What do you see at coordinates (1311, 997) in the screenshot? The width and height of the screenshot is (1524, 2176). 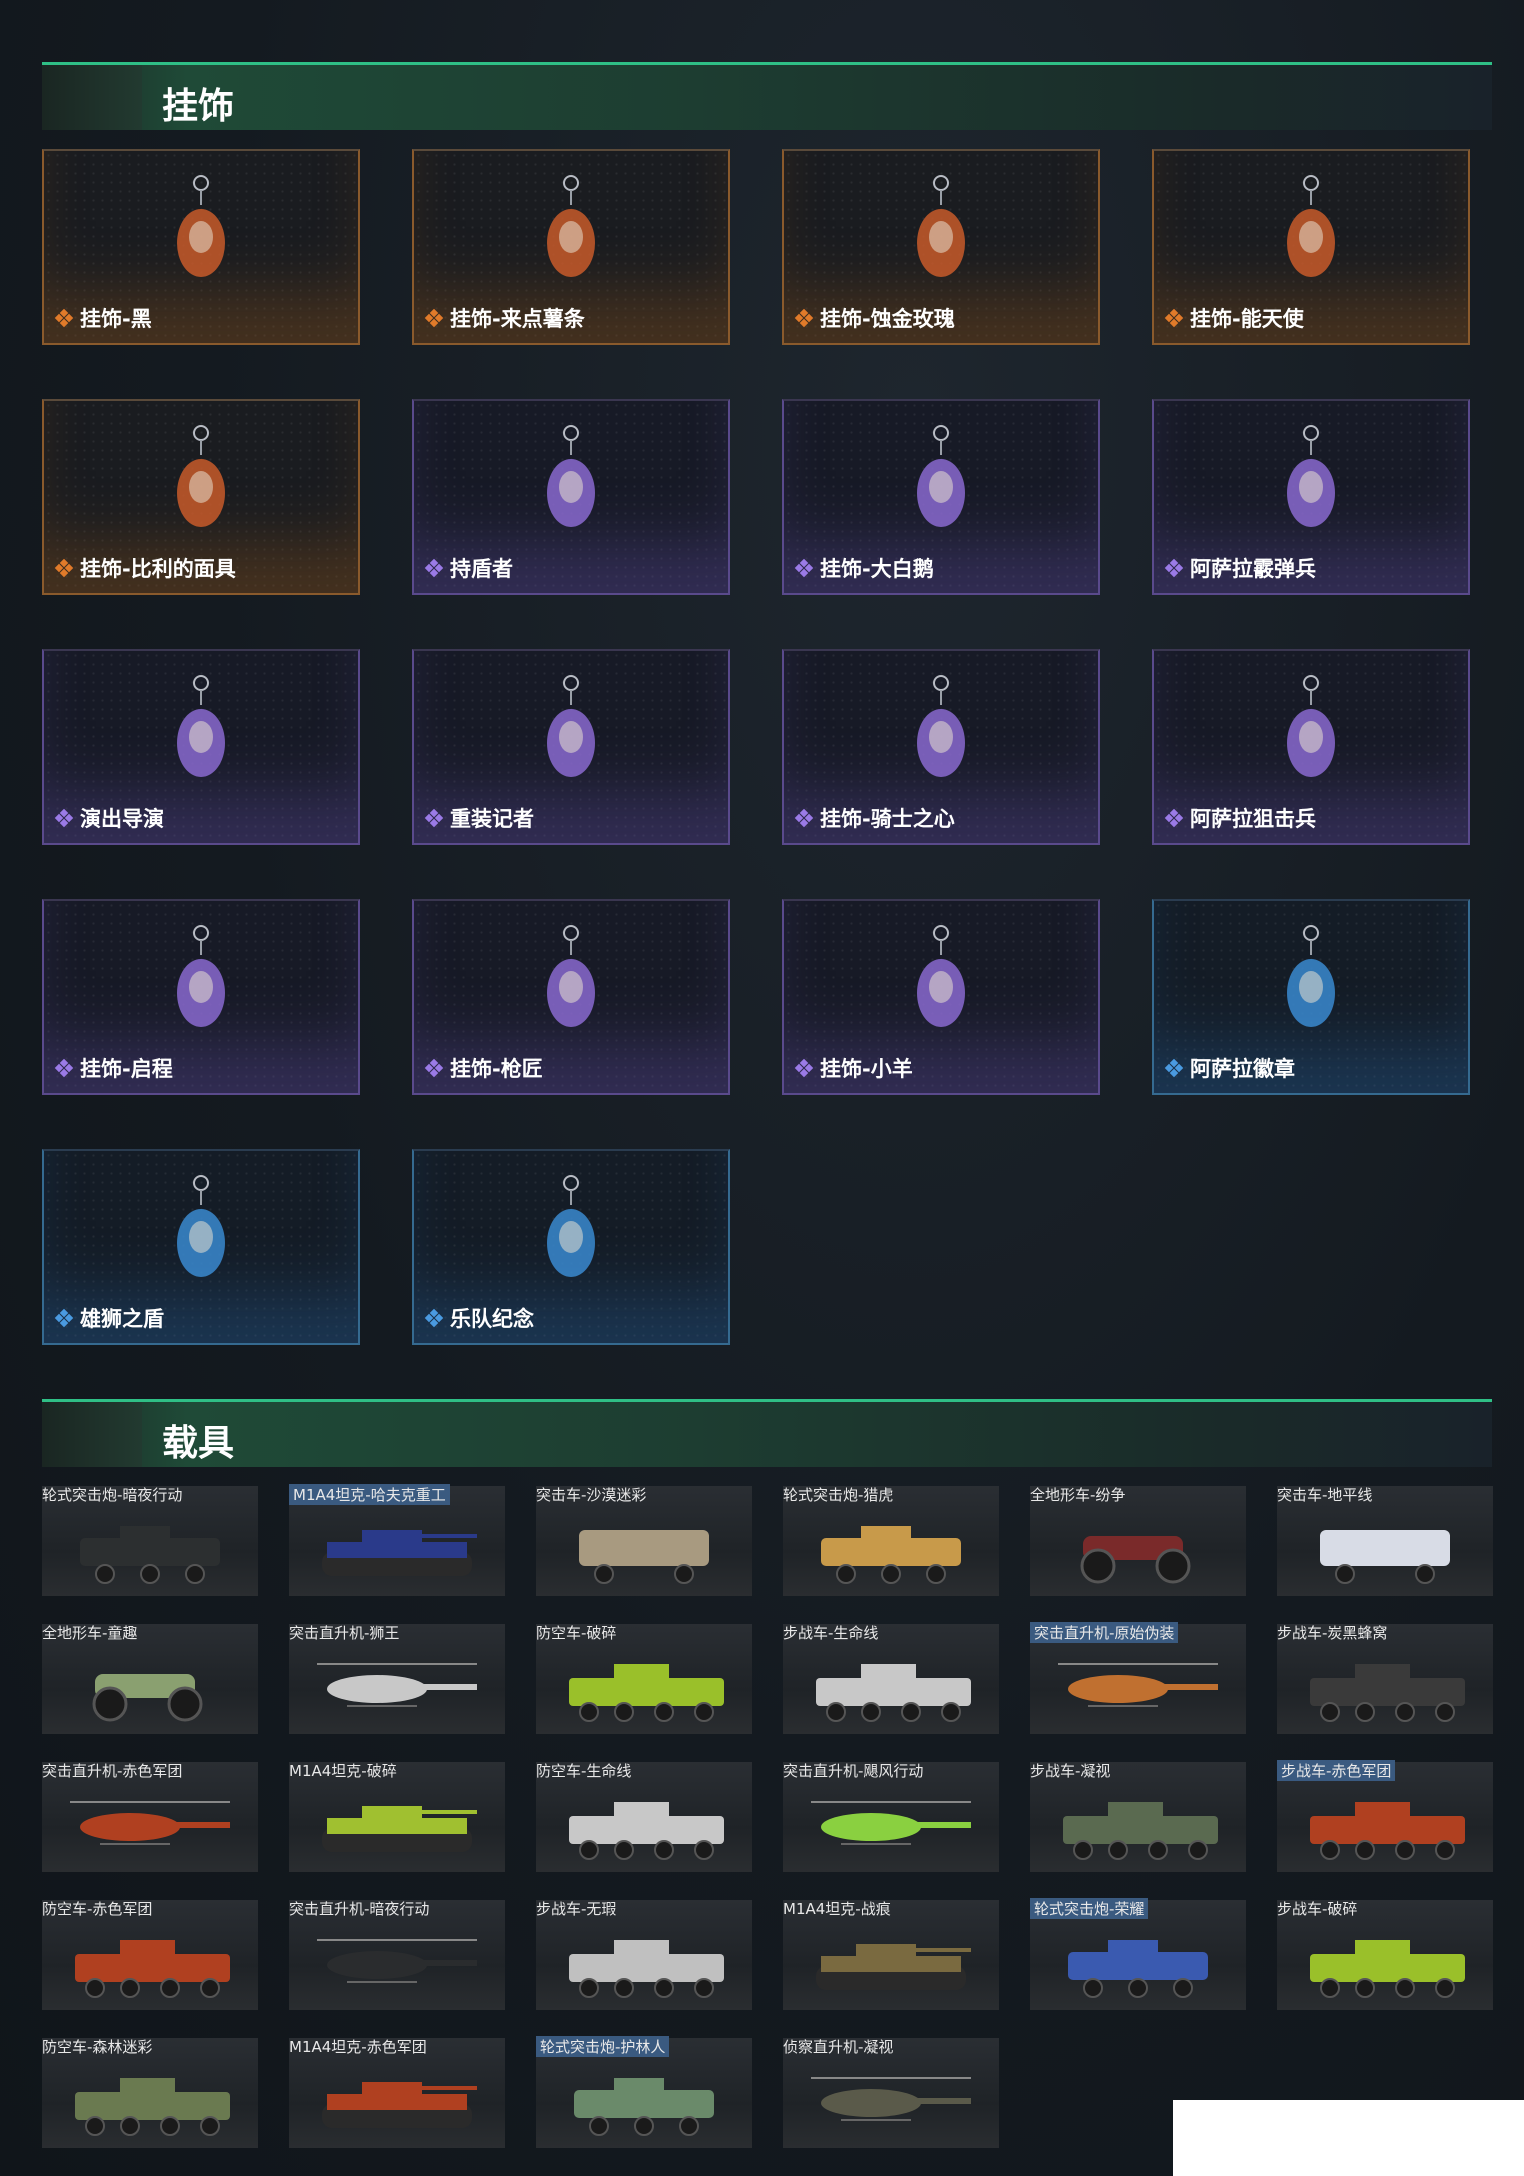 I see `pendant-card: 阿萨拉徽章` at bounding box center [1311, 997].